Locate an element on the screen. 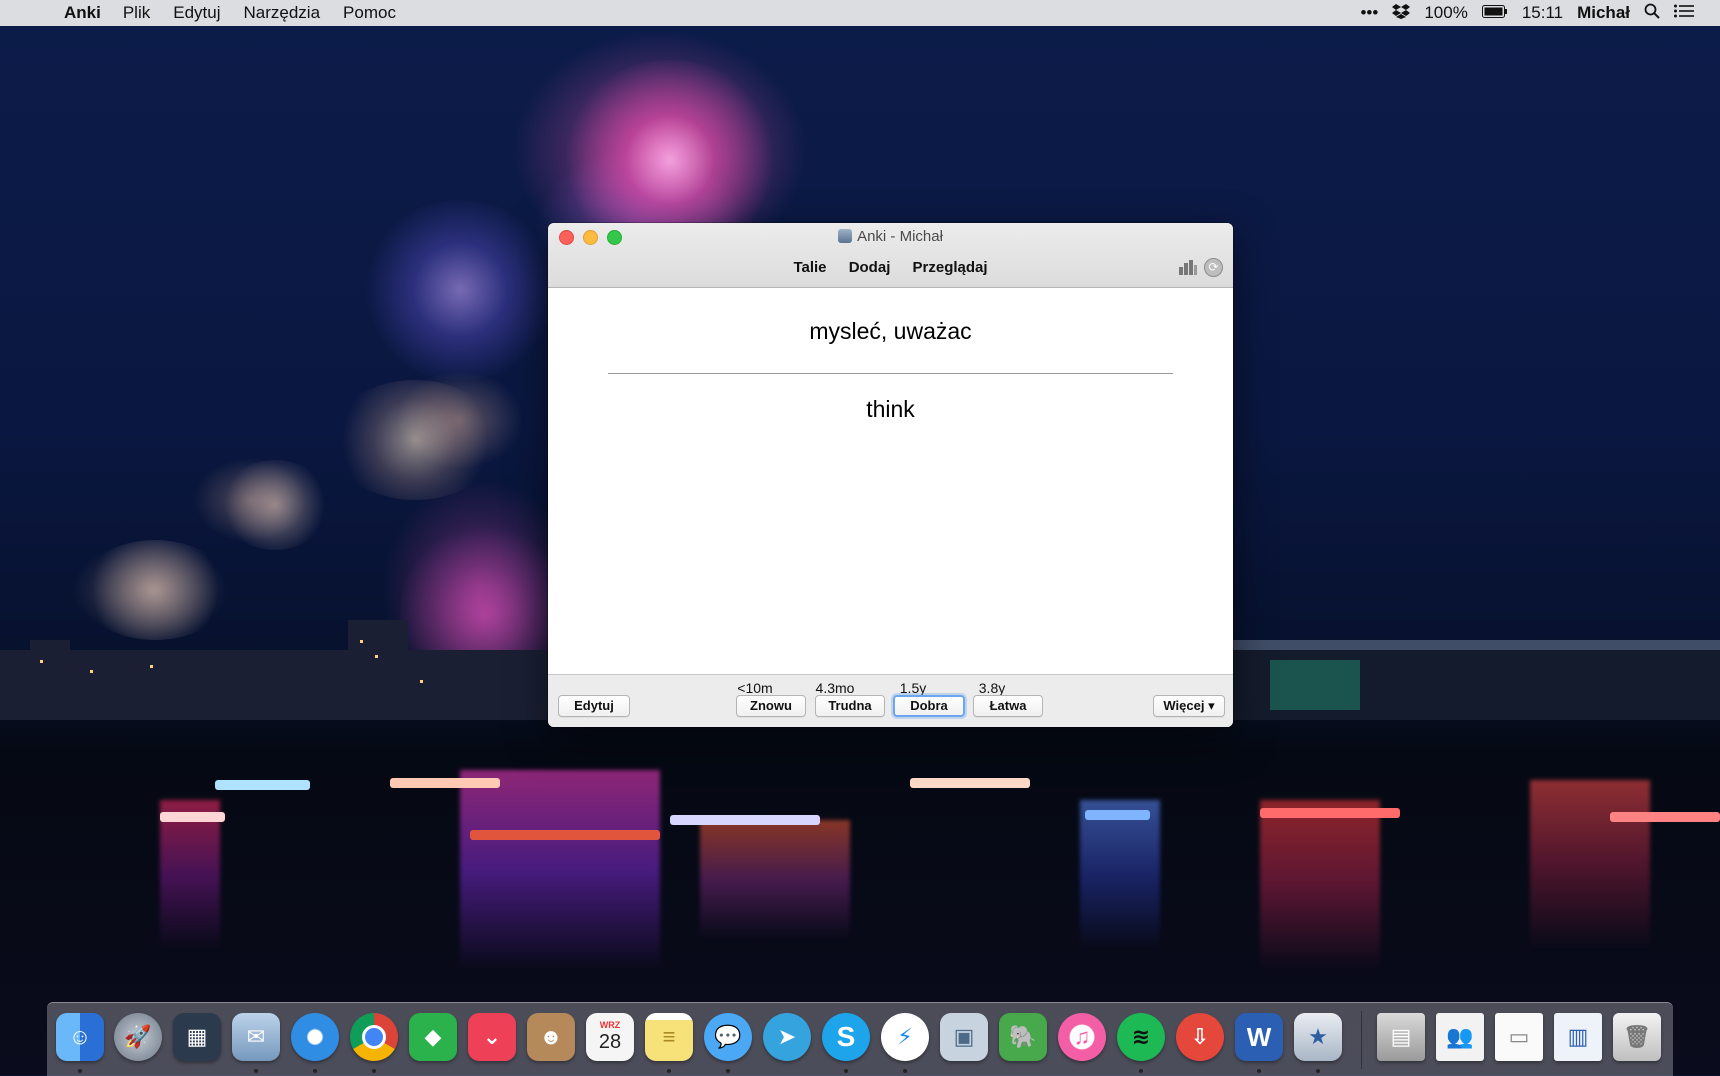 The width and height of the screenshot is (1720, 1076). contacts-icon: ☻ is located at coordinates (551, 1037).